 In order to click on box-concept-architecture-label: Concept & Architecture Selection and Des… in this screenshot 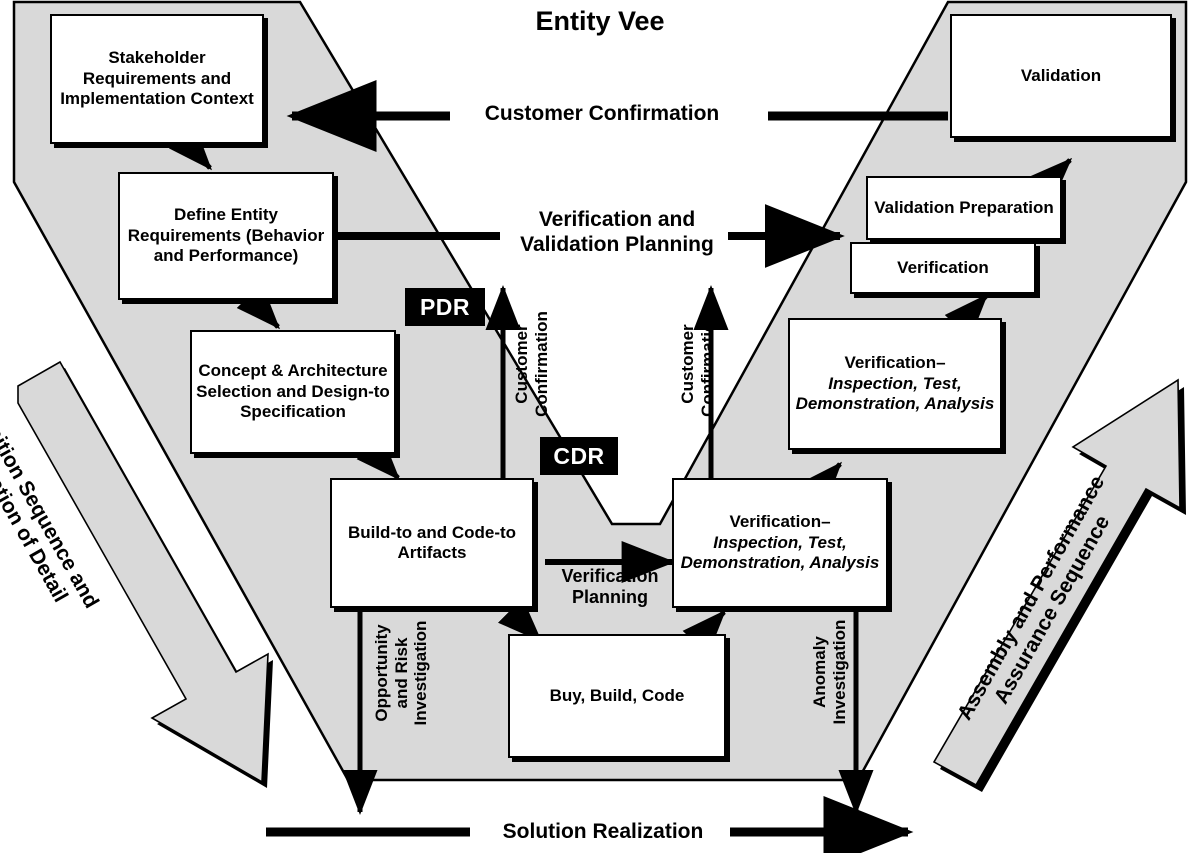, I will do `click(293, 391)`.